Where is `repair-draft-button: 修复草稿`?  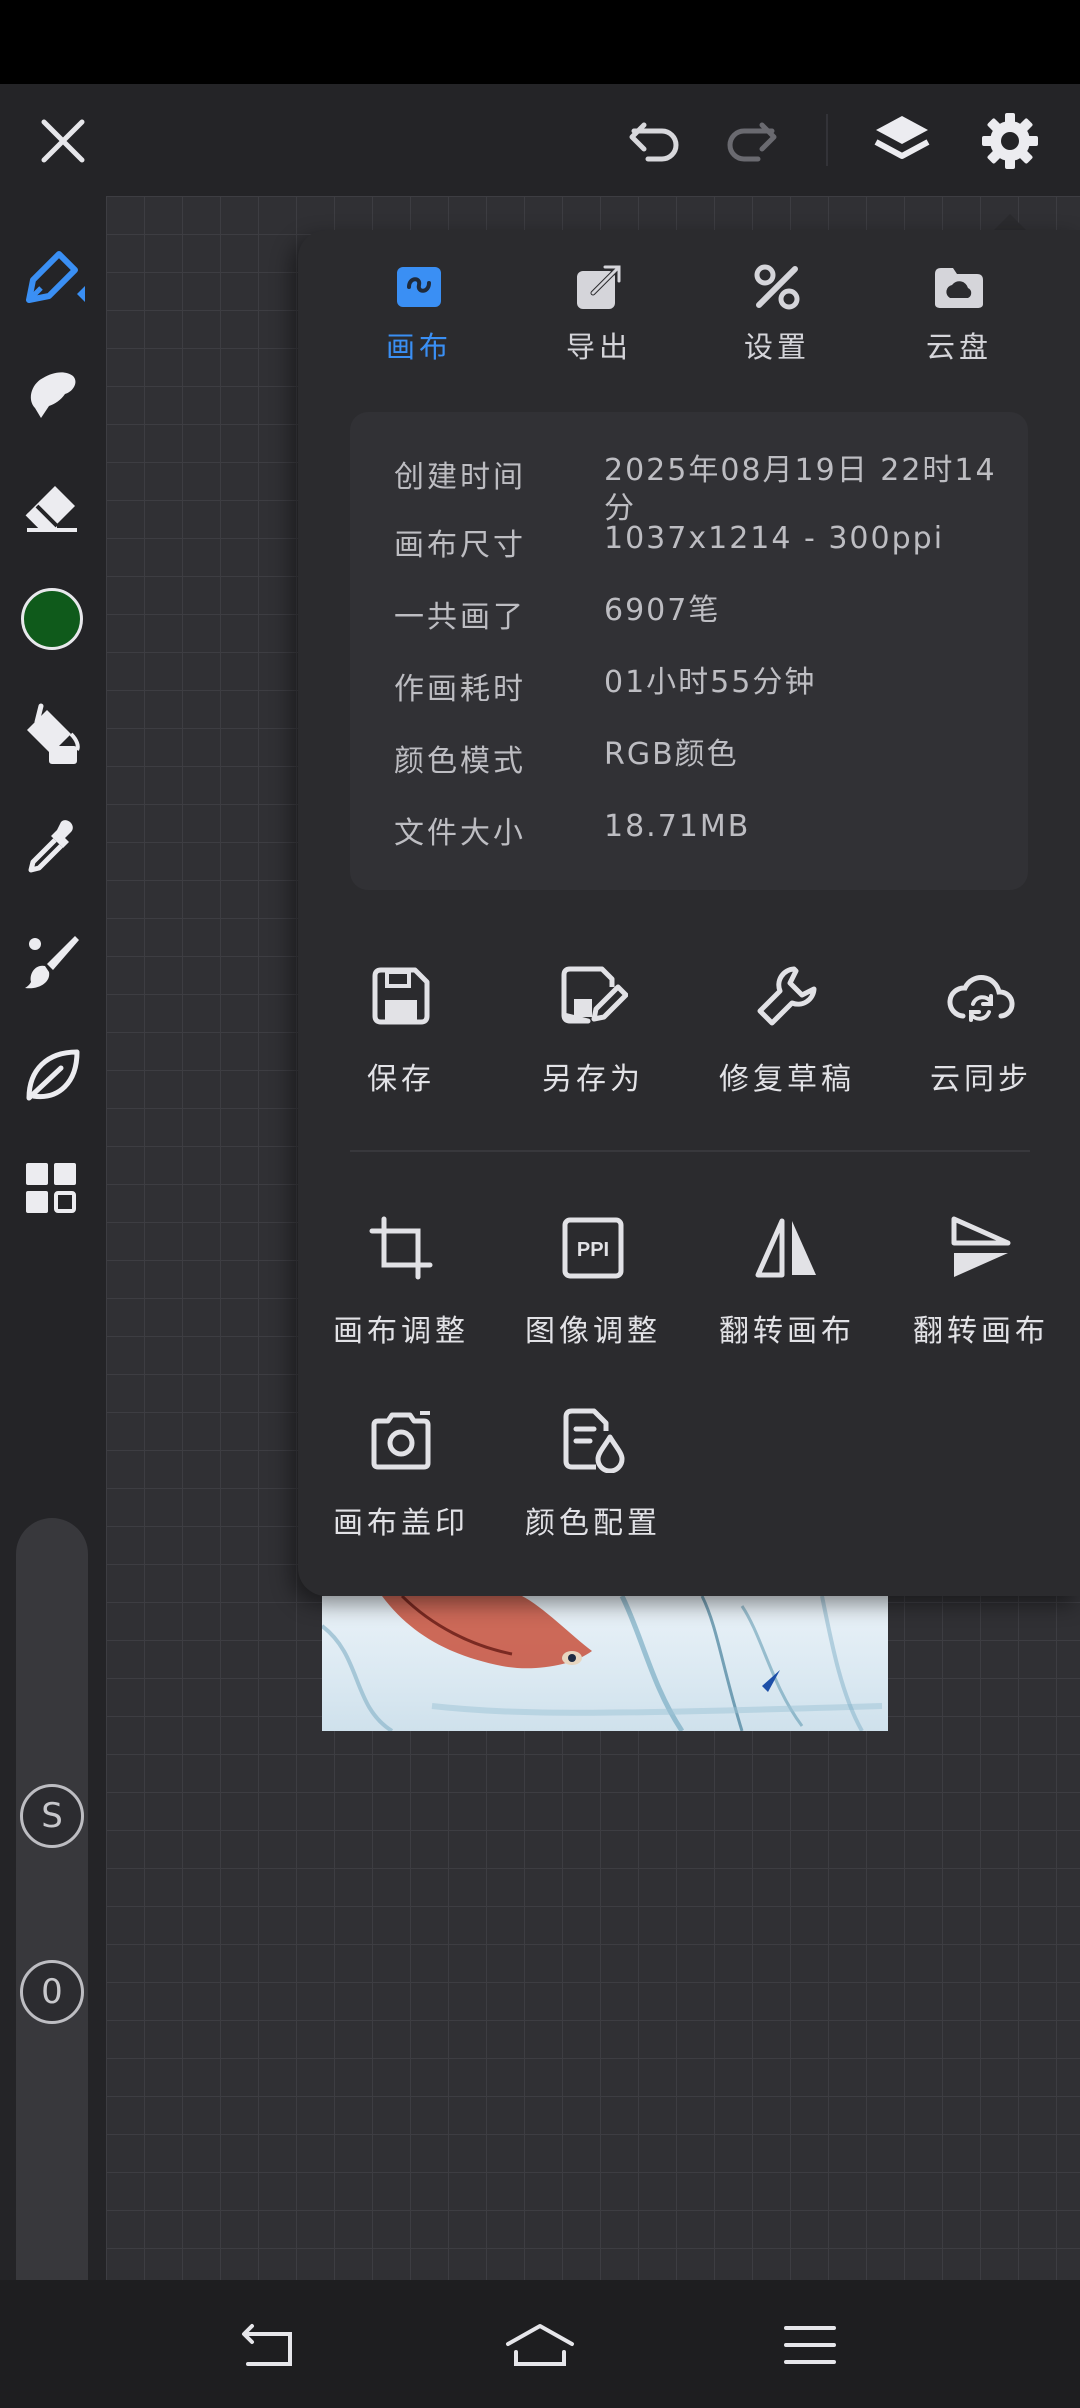 repair-draft-button: 修复草稿 is located at coordinates (787, 1031).